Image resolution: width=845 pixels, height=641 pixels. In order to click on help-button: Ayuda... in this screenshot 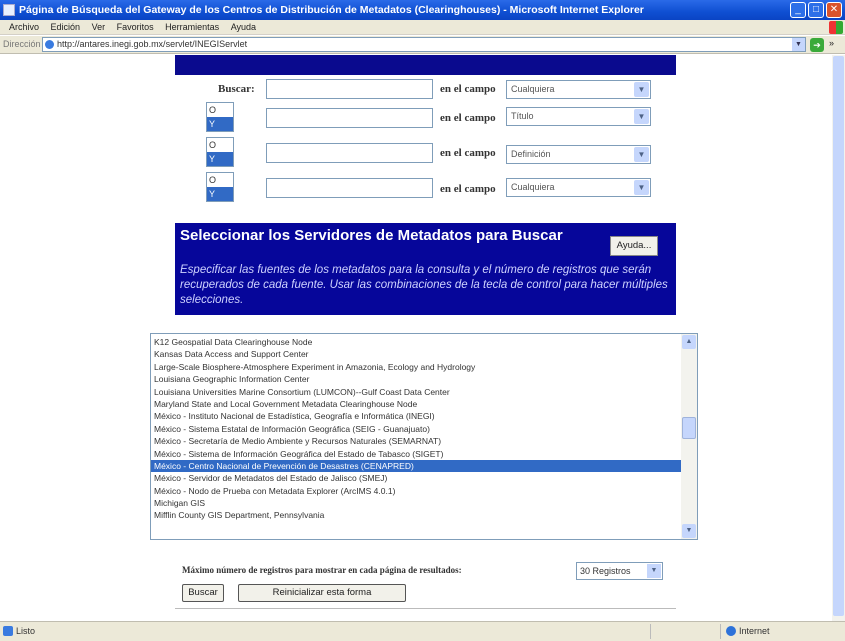, I will do `click(634, 246)`.